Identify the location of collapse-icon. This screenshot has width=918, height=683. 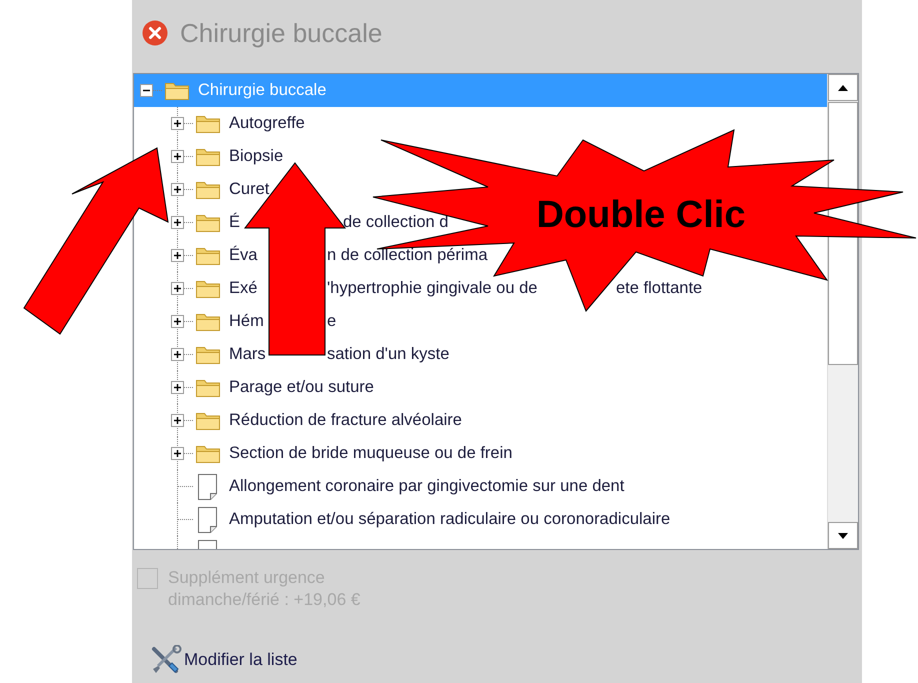
(146, 90).